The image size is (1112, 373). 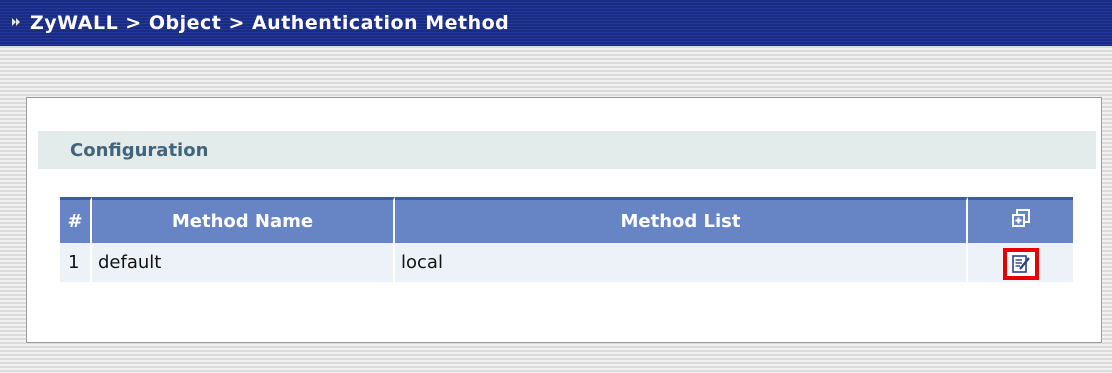 I want to click on column-header-actions, so click(x=1020, y=220).